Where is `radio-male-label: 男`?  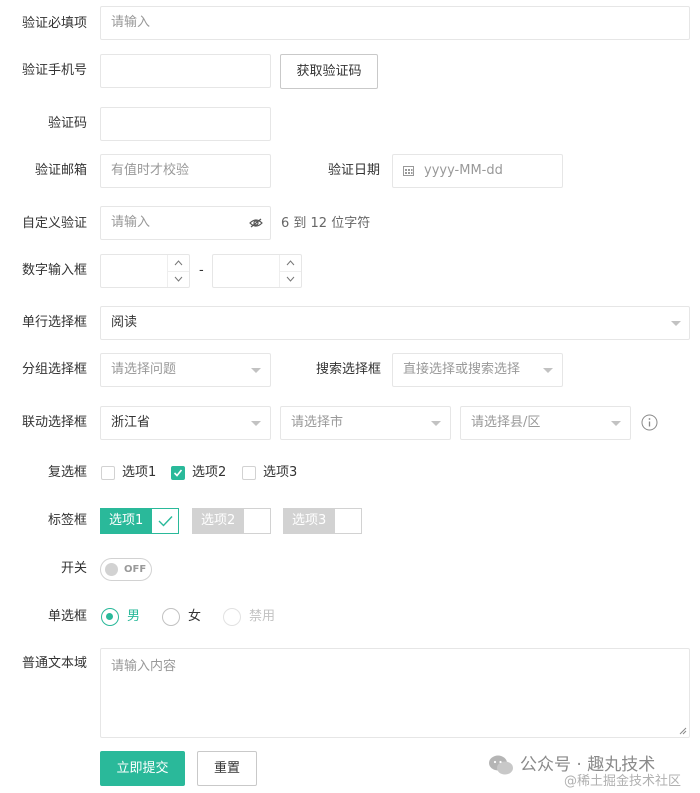 radio-male-label: 男 is located at coordinates (134, 616).